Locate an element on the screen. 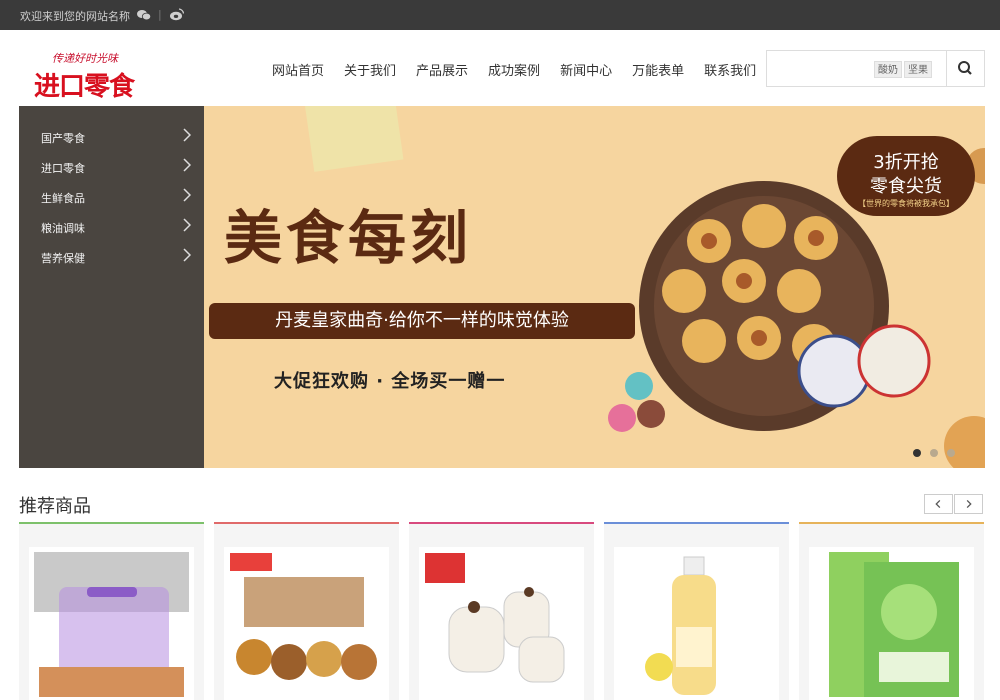 This screenshot has width=1000, height=700. nav-forms: 万能表单 is located at coordinates (658, 69).